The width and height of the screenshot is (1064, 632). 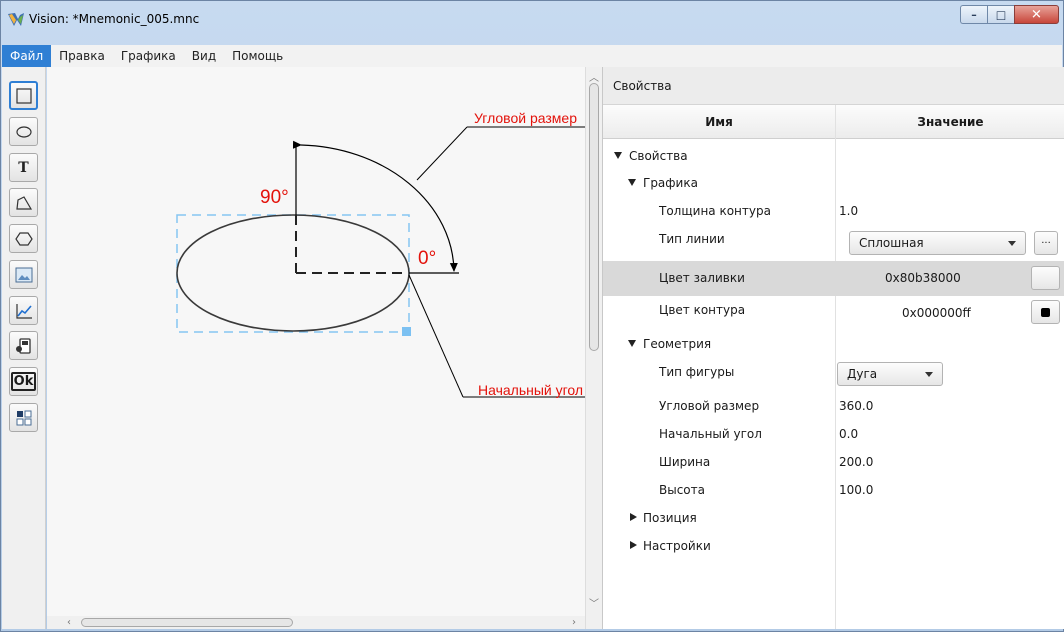 I want to click on menu-view: Вид, so click(x=204, y=56).